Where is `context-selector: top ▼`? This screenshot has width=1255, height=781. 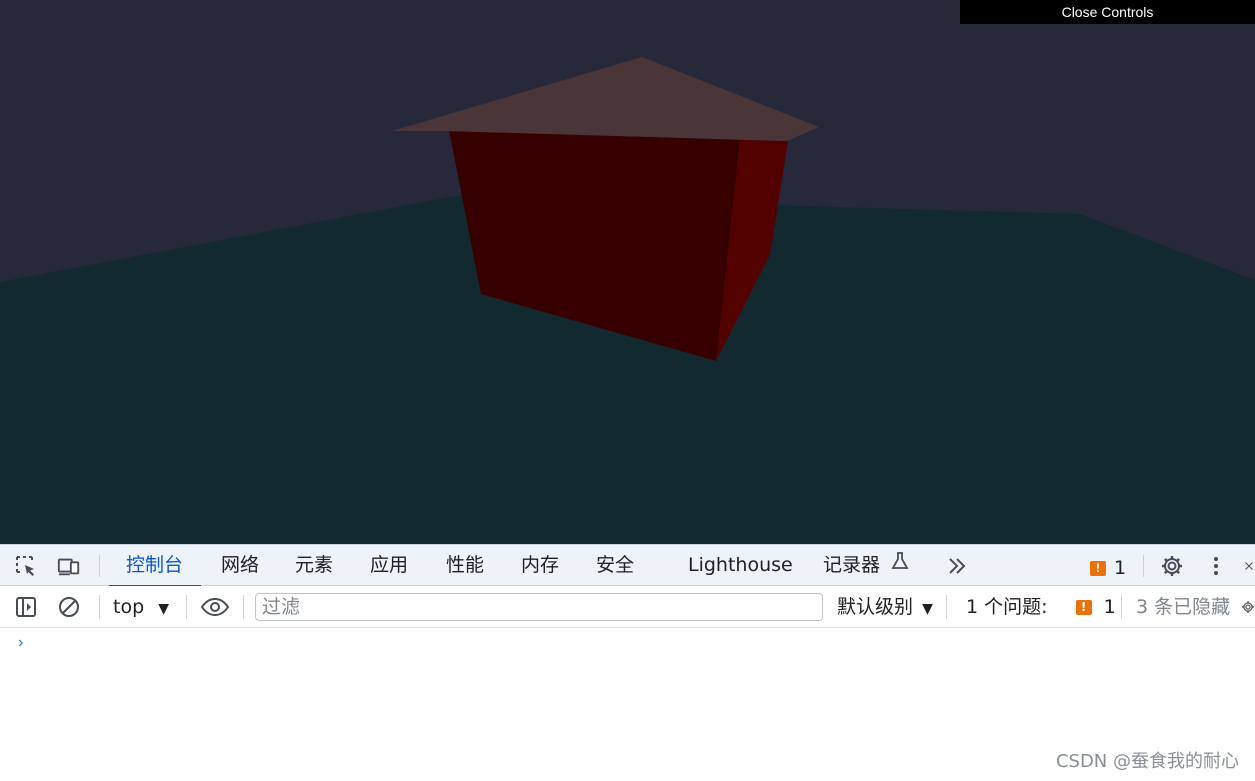 context-selector: top ▼ is located at coordinates (141, 607).